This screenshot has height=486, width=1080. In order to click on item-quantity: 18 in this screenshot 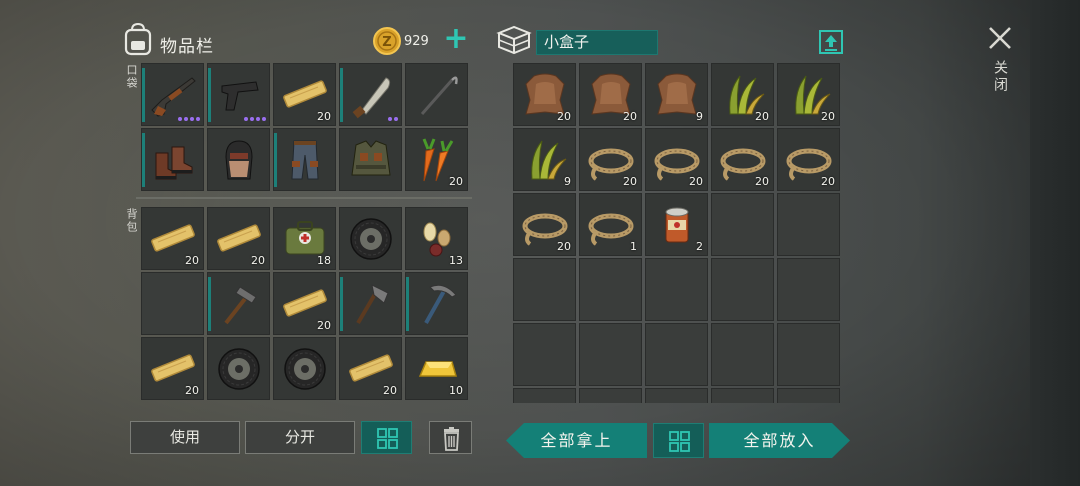, I will do `click(324, 260)`.